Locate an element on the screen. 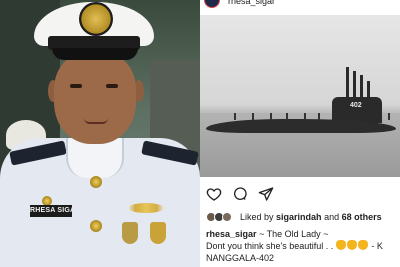 This screenshot has height=267, width=400. profile-avatar is located at coordinates (212, 4).